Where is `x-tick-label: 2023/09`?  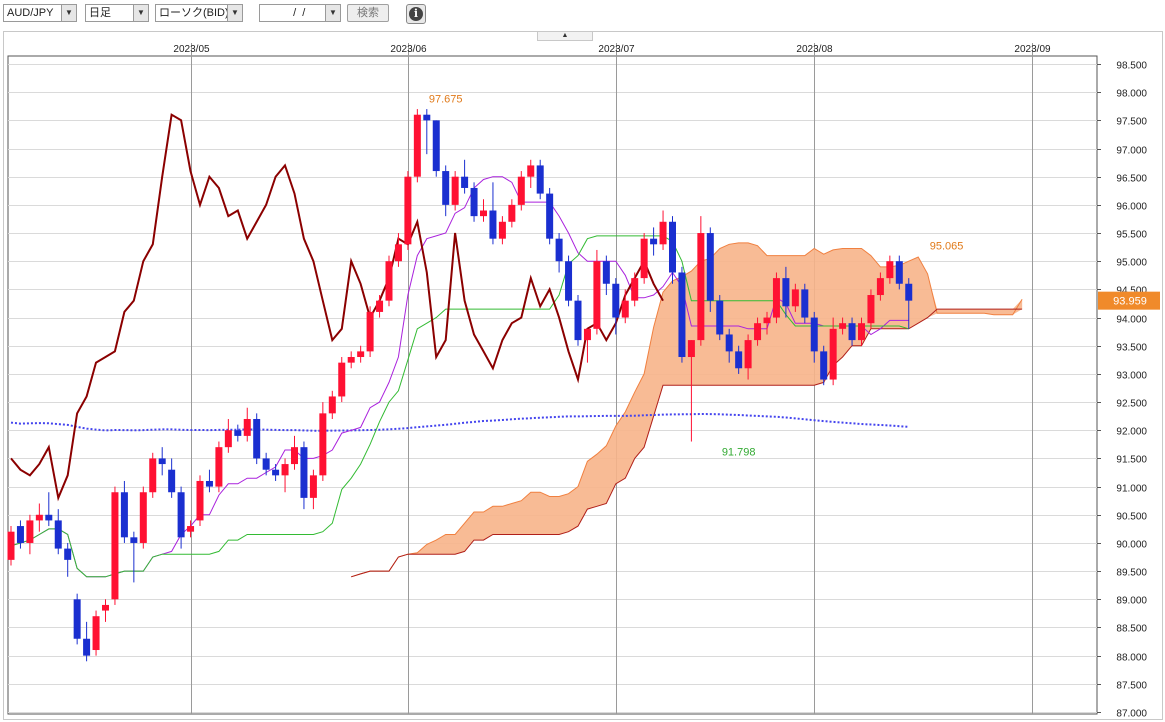
x-tick-label: 2023/09 is located at coordinates (1032, 49).